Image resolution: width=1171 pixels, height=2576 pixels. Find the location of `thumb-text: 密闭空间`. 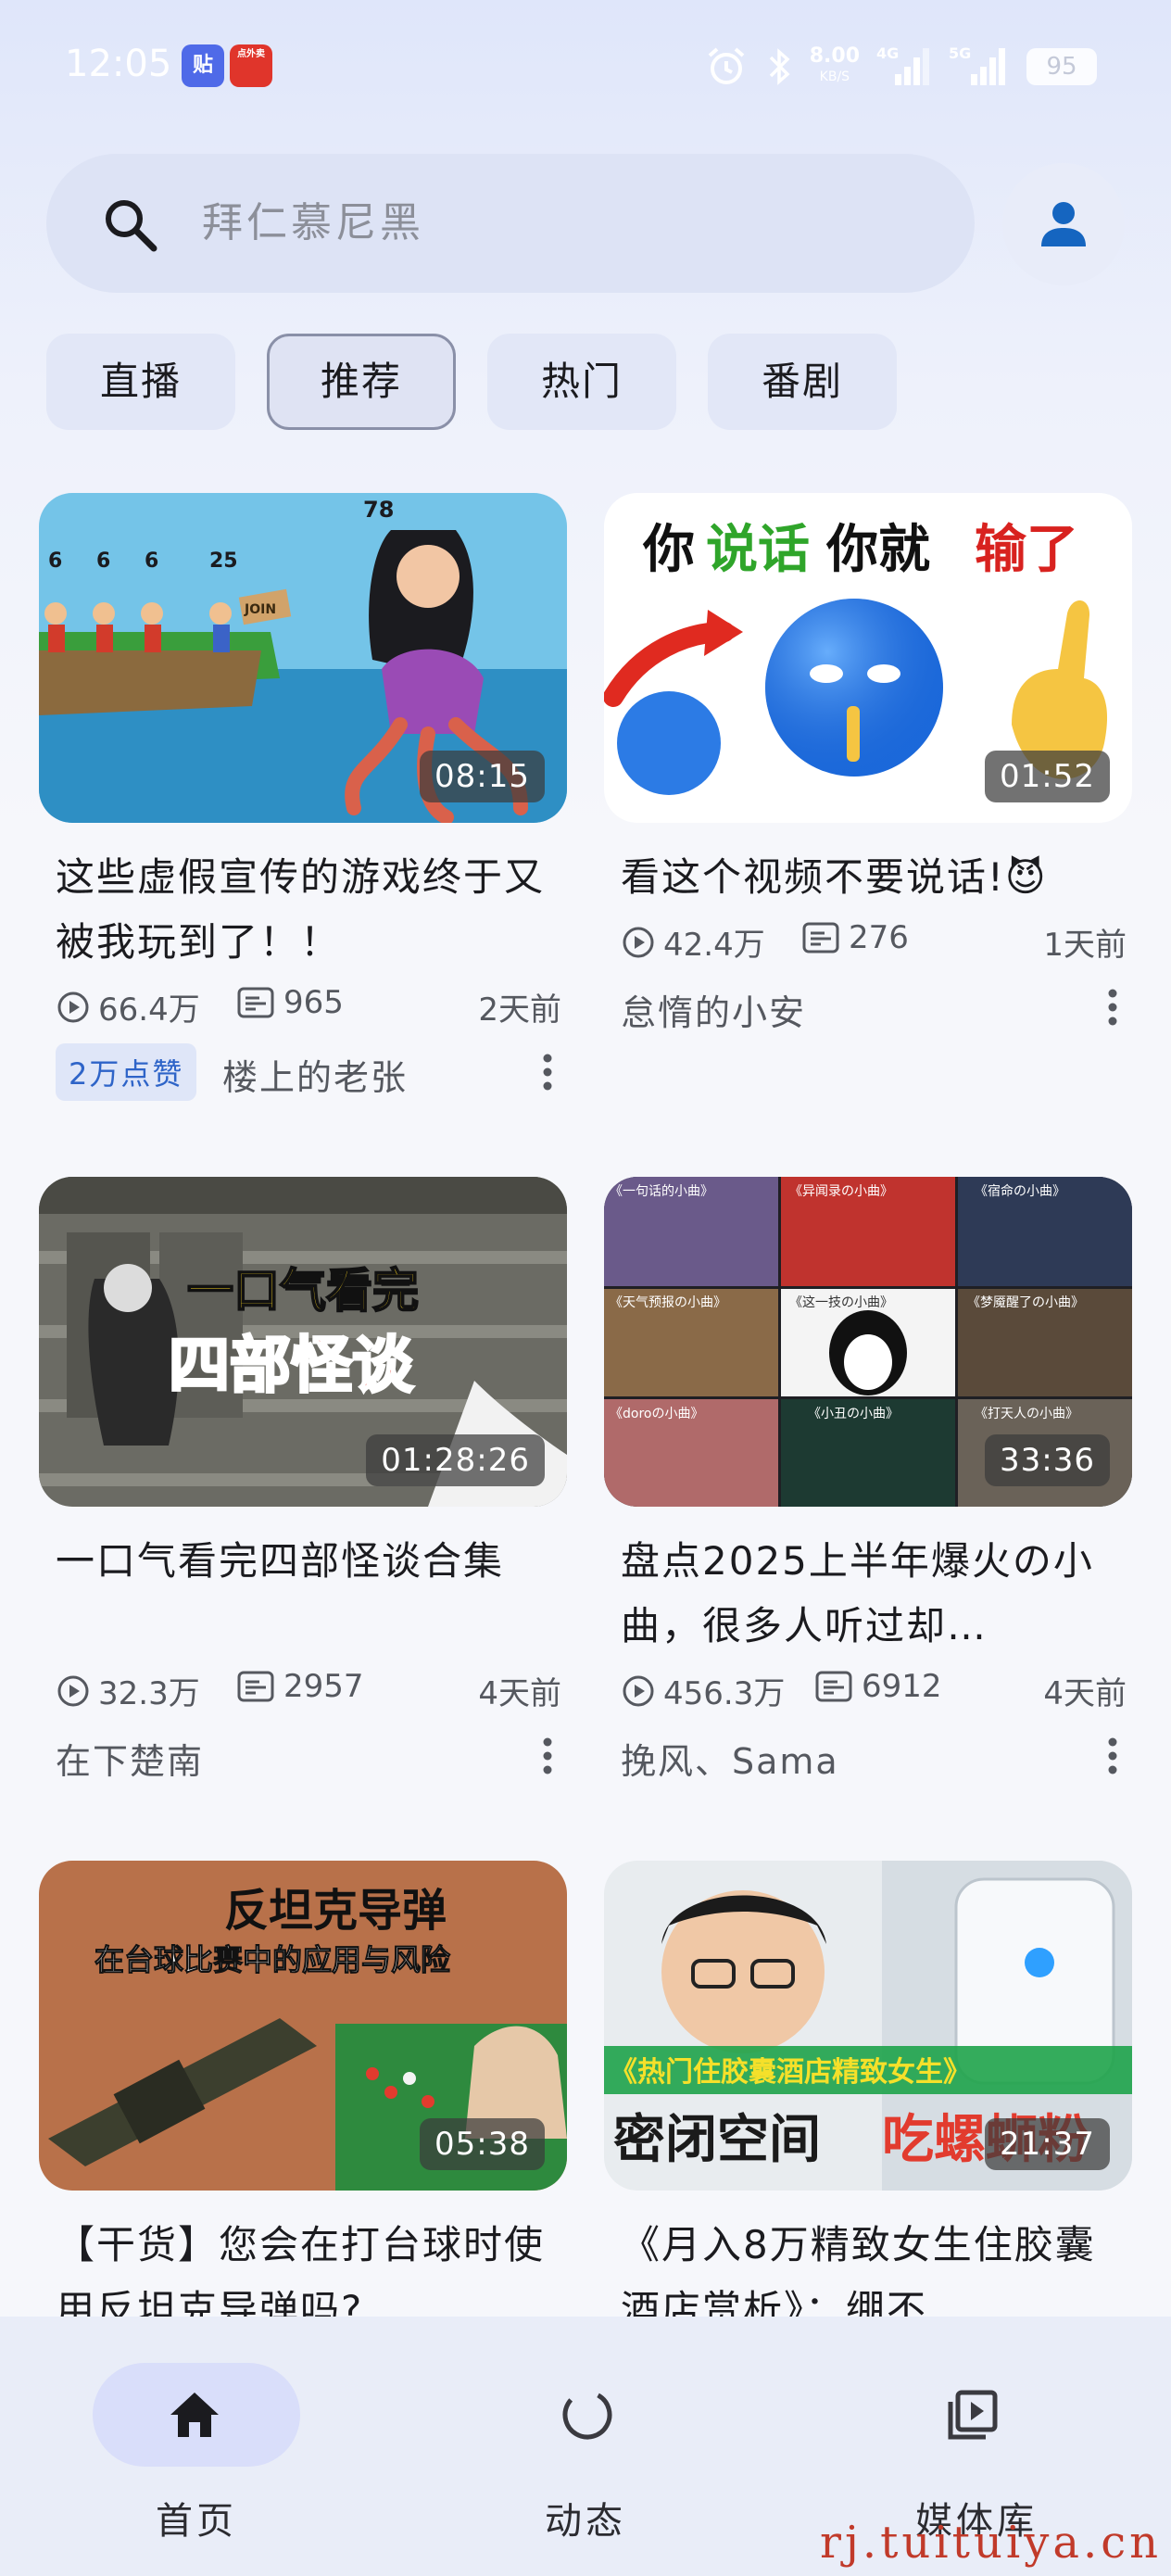

thumb-text: 密闭空间 is located at coordinates (717, 2140).